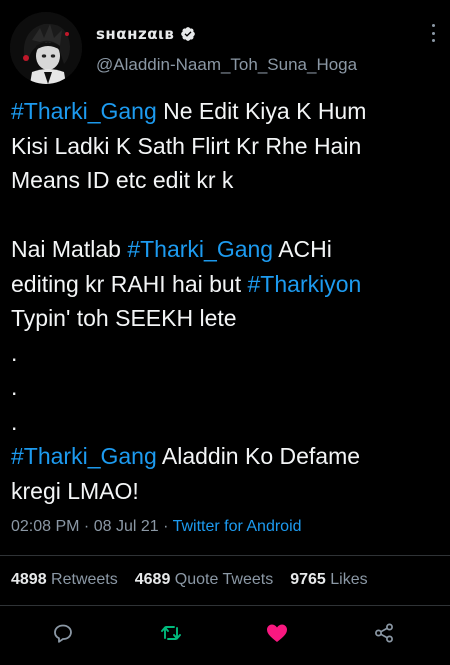 This screenshot has width=450, height=665. Describe the element at coordinates (225, 633) in the screenshot. I see `tweet-actions` at that location.